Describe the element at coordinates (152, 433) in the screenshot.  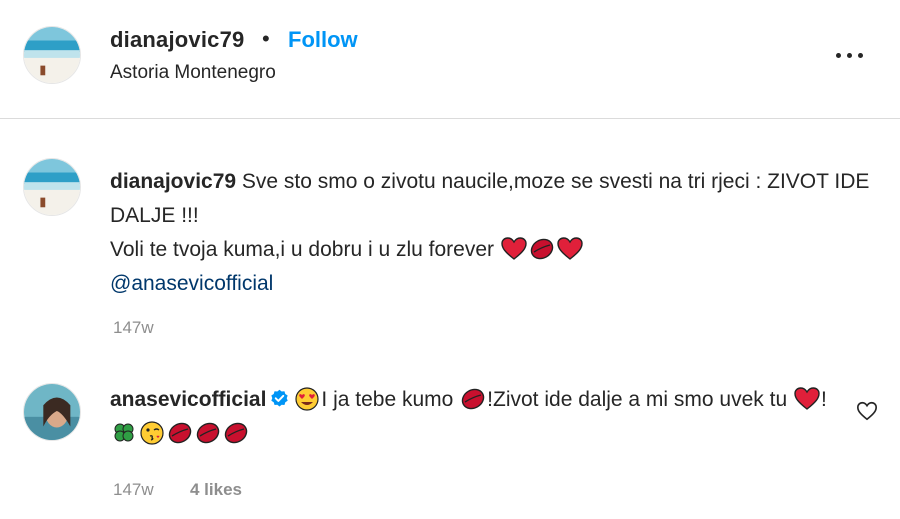
I see `winking-kiss-face-icon` at that location.